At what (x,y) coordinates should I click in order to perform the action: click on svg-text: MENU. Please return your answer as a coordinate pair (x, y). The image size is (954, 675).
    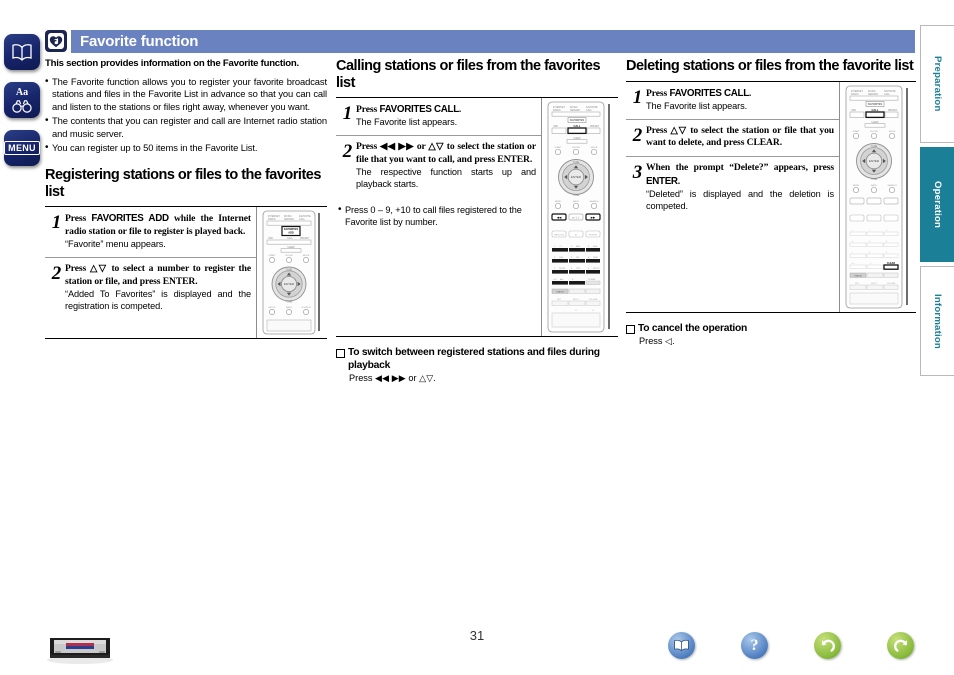
    Looking at the image, I should click on (558, 202).